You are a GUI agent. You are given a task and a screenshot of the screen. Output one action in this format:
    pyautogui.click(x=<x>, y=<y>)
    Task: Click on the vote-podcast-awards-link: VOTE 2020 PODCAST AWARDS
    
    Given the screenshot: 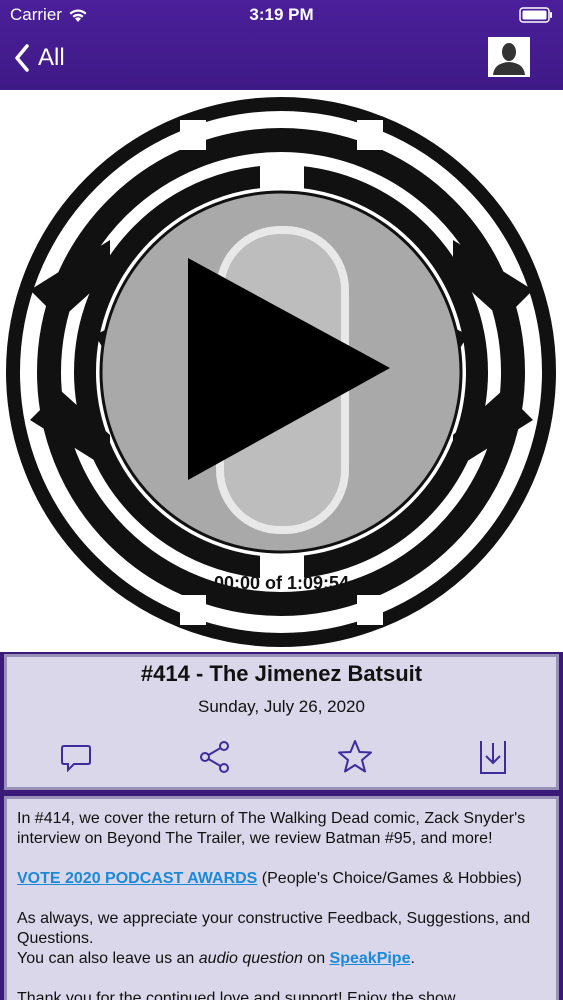 What is the action you would take?
    pyautogui.click(x=137, y=878)
    